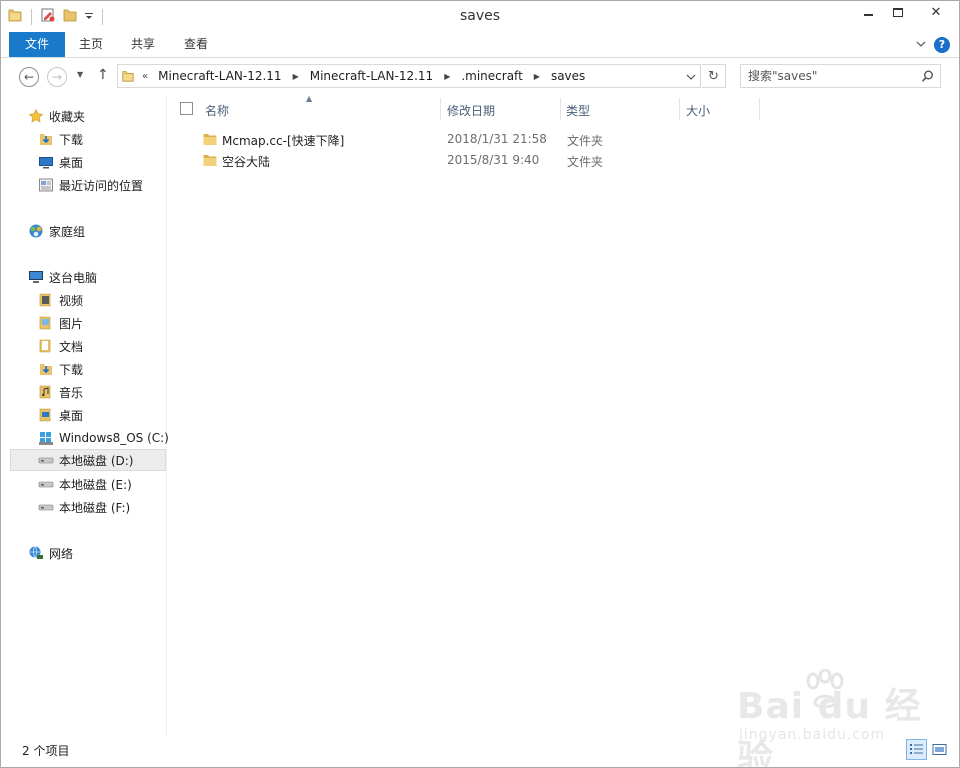 The image size is (960, 768). Describe the element at coordinates (61, 553) in the screenshot. I see `nav-label: 网络` at that location.